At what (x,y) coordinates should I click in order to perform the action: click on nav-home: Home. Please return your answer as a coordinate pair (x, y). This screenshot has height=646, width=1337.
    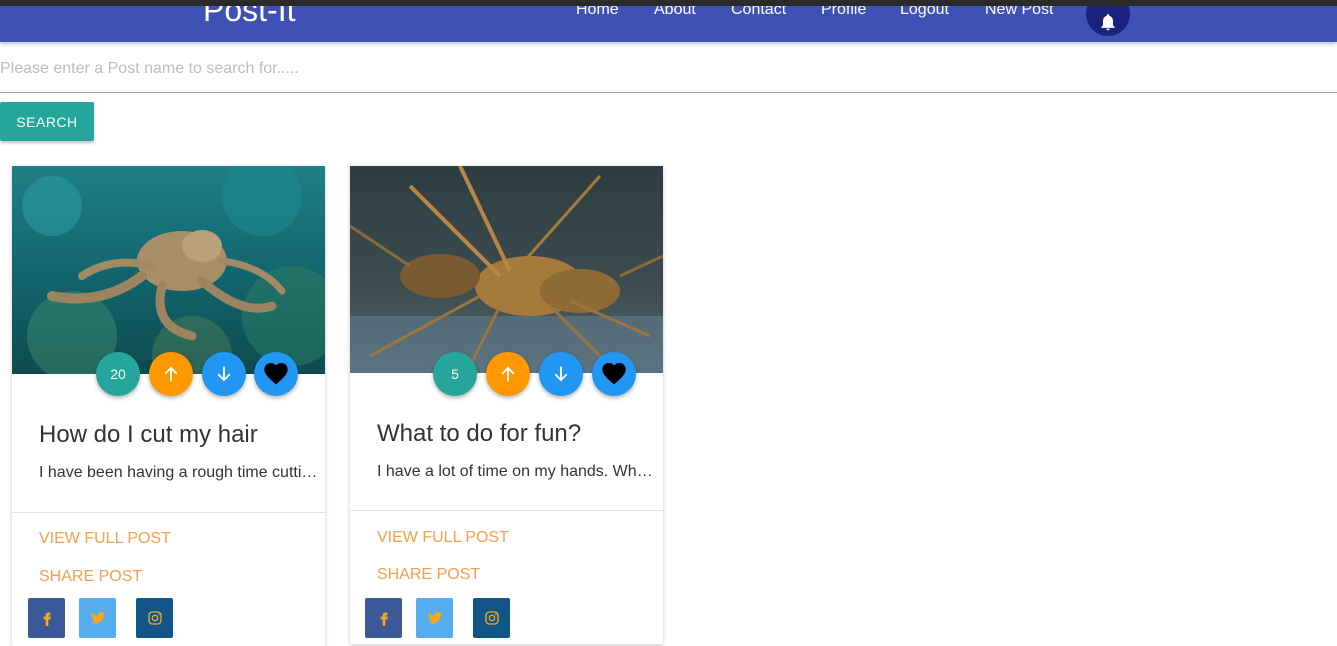
    Looking at the image, I should click on (597, 14).